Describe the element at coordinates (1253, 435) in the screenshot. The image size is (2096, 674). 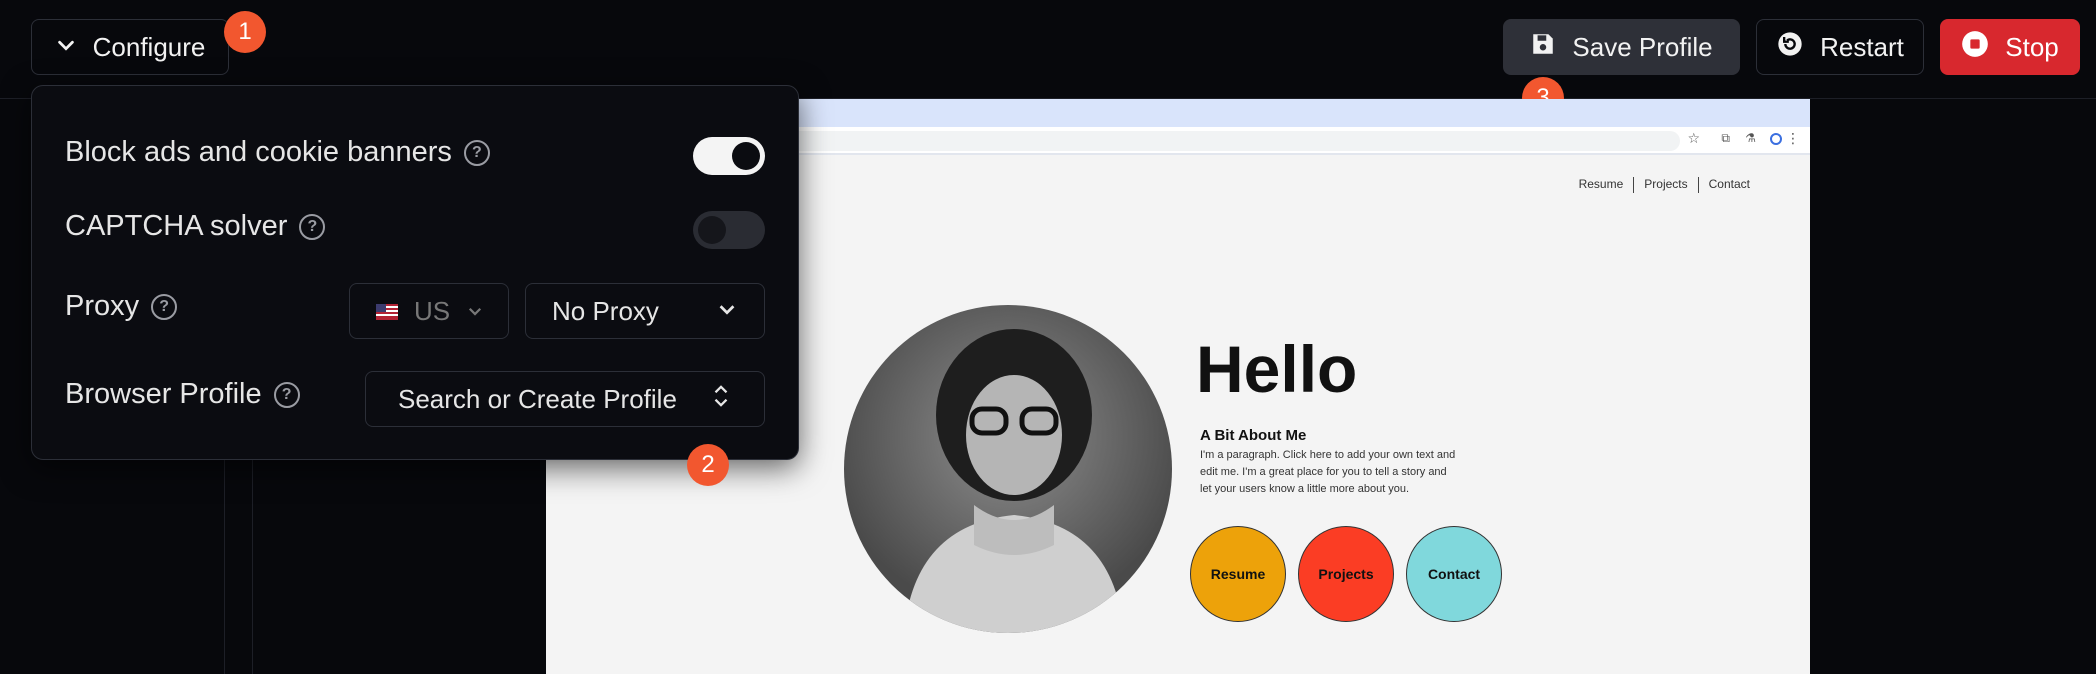
I see `about-title: A Bit About Me` at that location.